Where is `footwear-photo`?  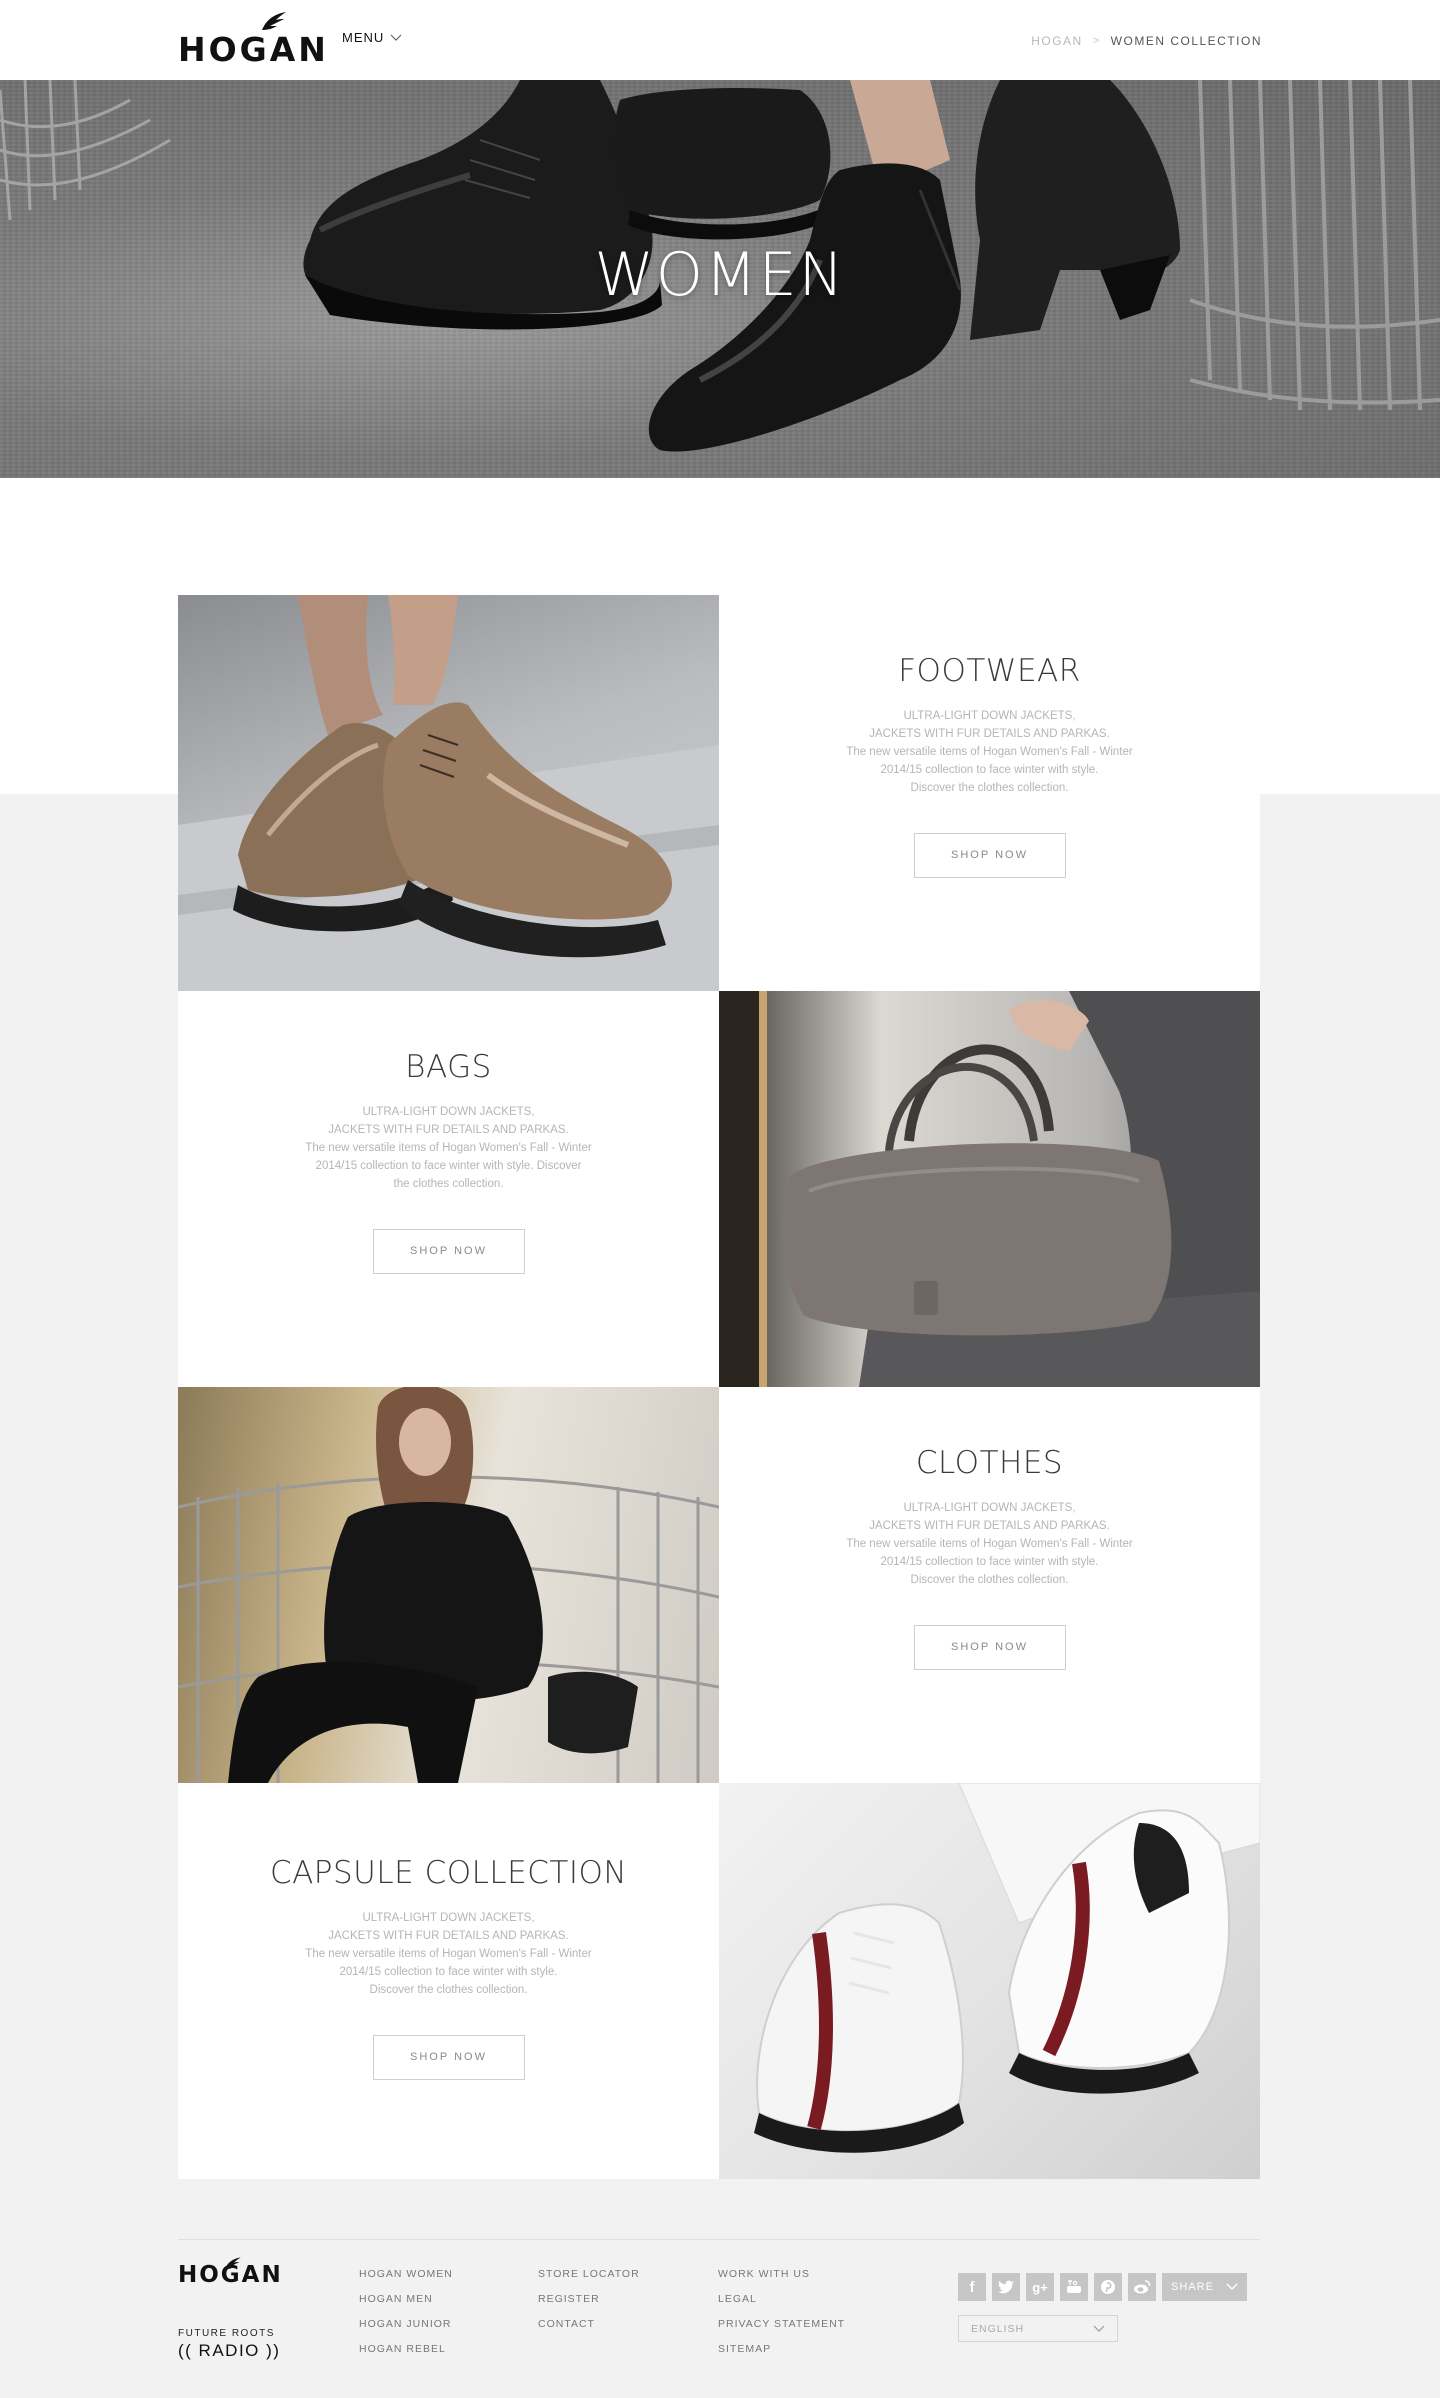 footwear-photo is located at coordinates (448, 793).